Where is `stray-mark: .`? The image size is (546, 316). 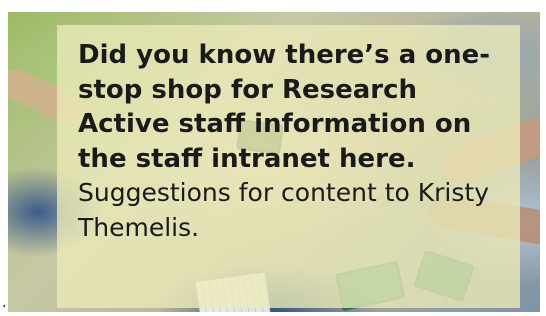
stray-mark: . is located at coordinates (4, 303).